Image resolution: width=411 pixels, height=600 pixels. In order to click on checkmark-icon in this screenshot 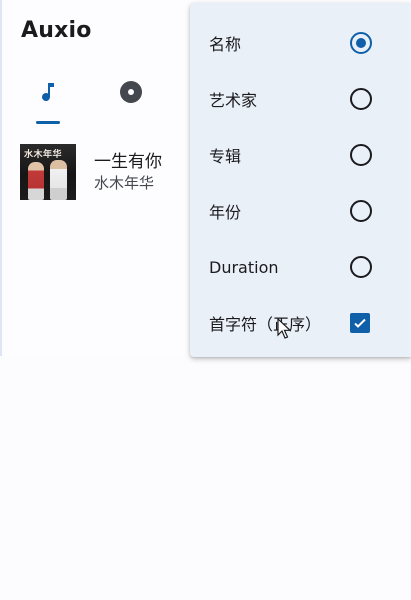, I will do `click(360, 323)`.